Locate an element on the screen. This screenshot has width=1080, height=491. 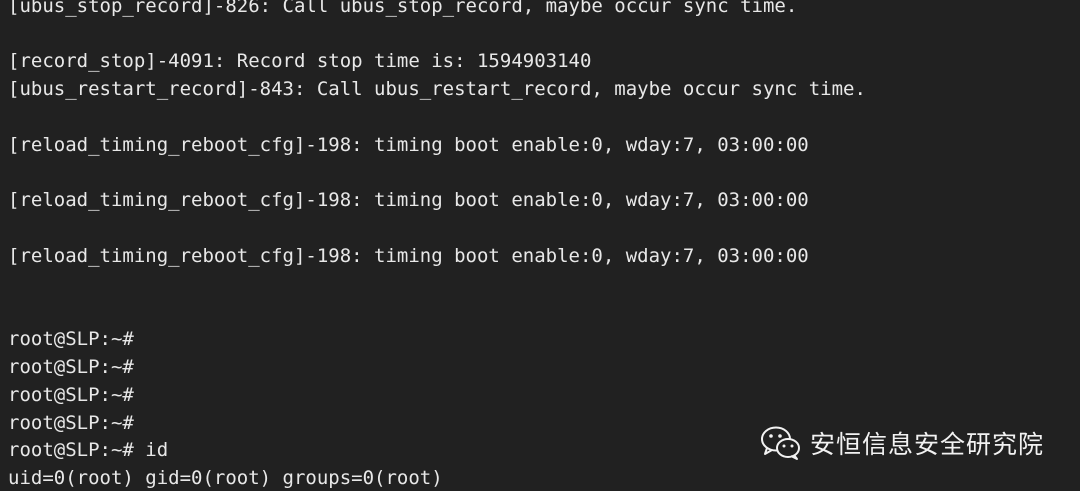
terminal-command-line: root@SLP:~# id is located at coordinates (88, 450).